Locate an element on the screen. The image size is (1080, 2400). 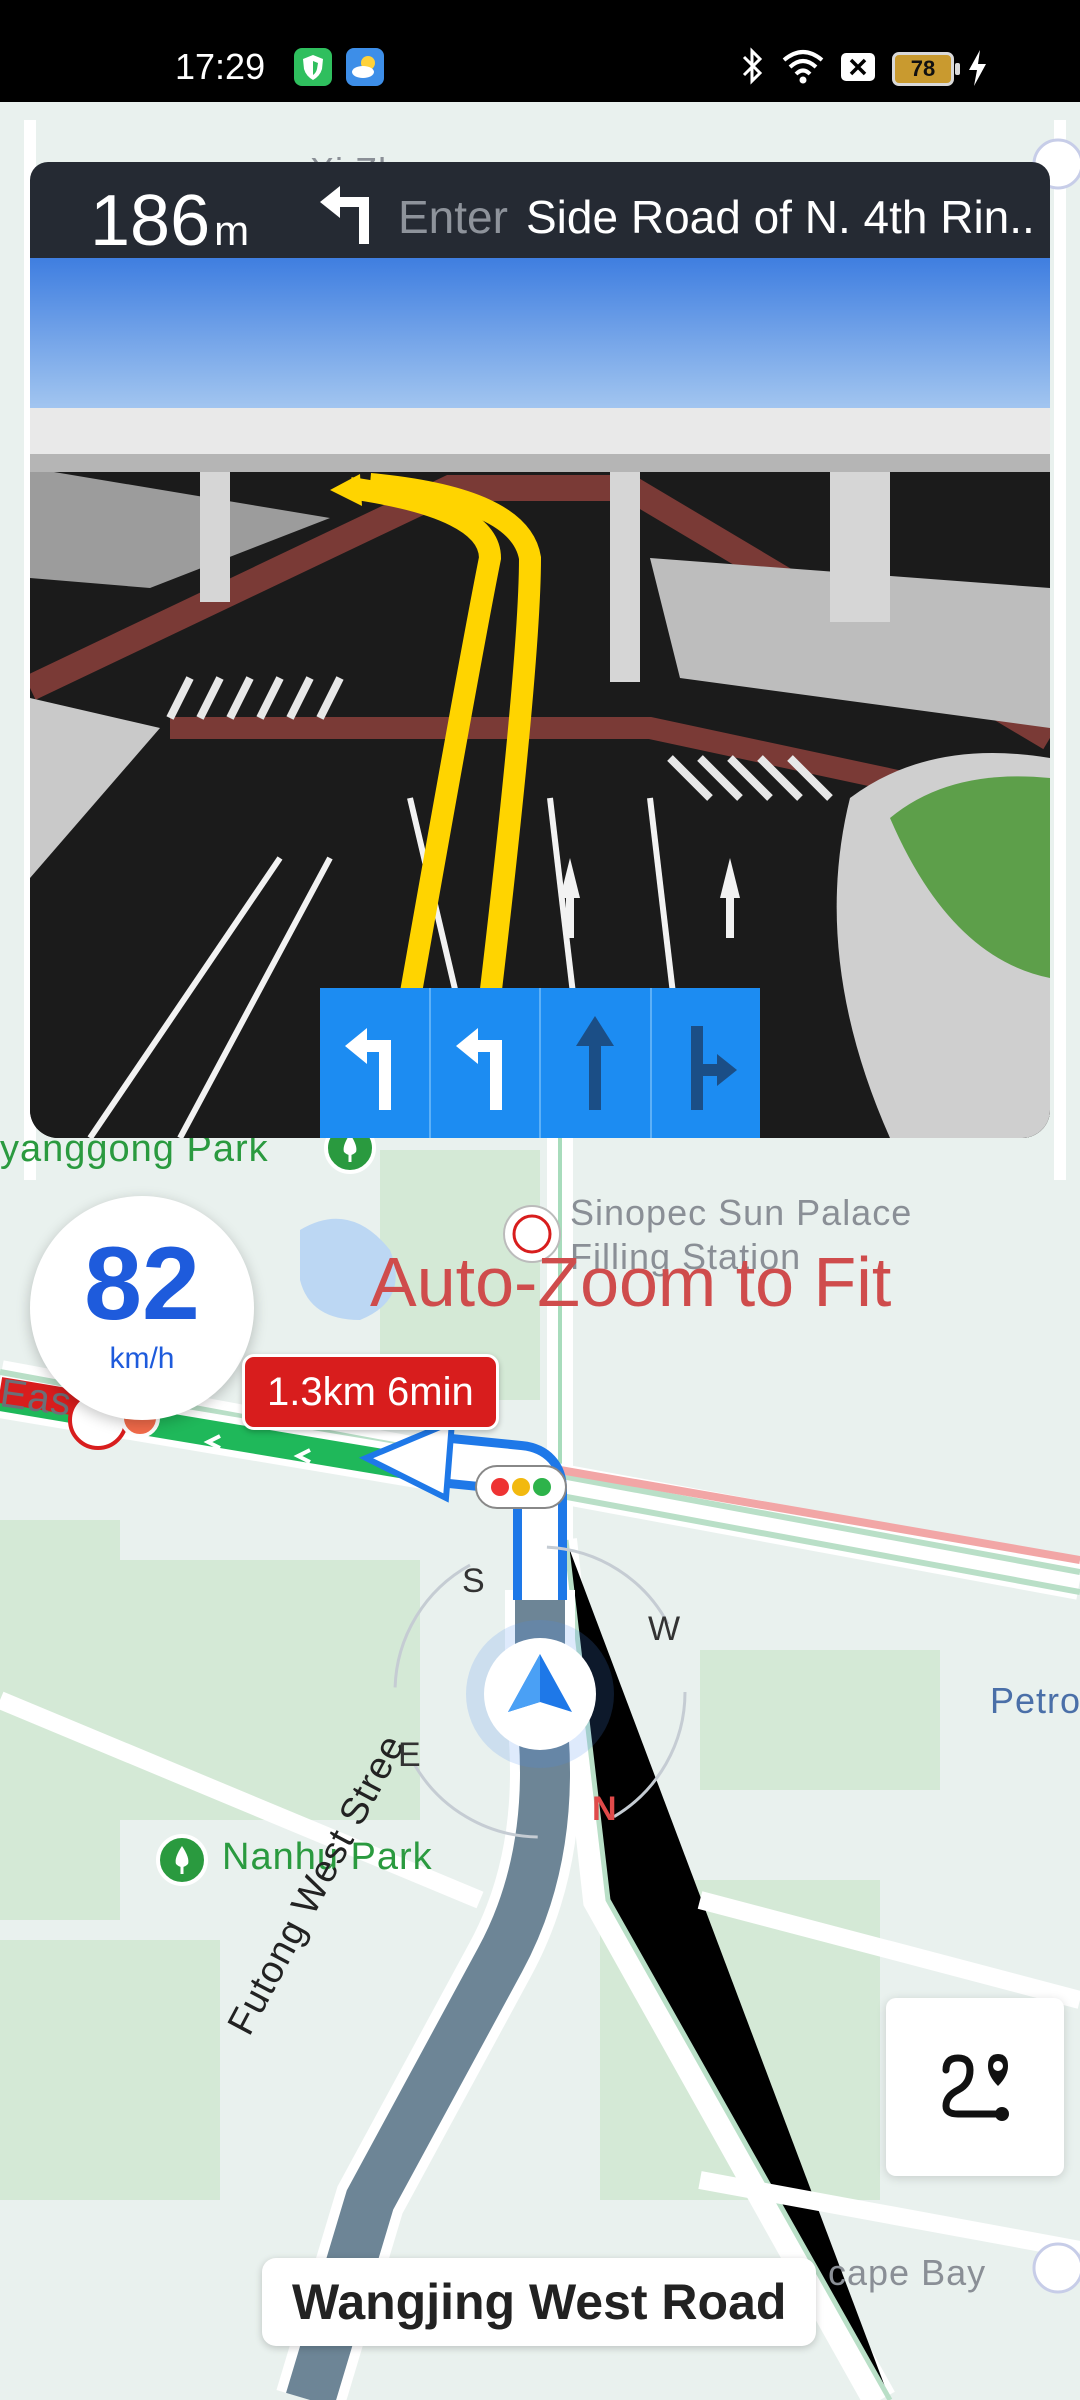
battery-icon: 78 is located at coordinates (926, 69).